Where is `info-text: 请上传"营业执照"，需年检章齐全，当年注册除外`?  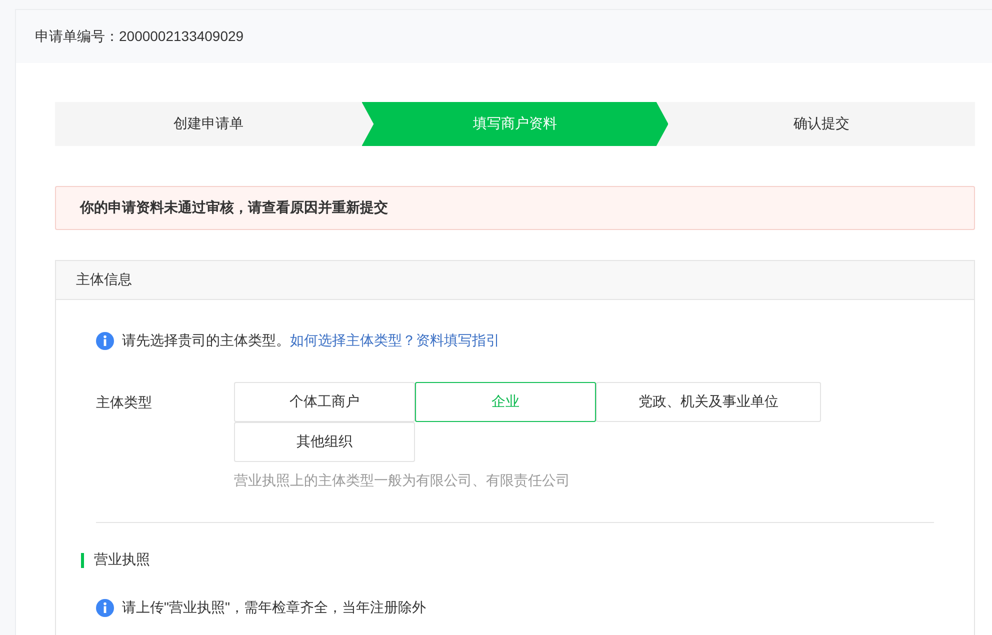
info-text: 请上传"营业执照"，需年检章齐全，当年注册除外 is located at coordinates (274, 608).